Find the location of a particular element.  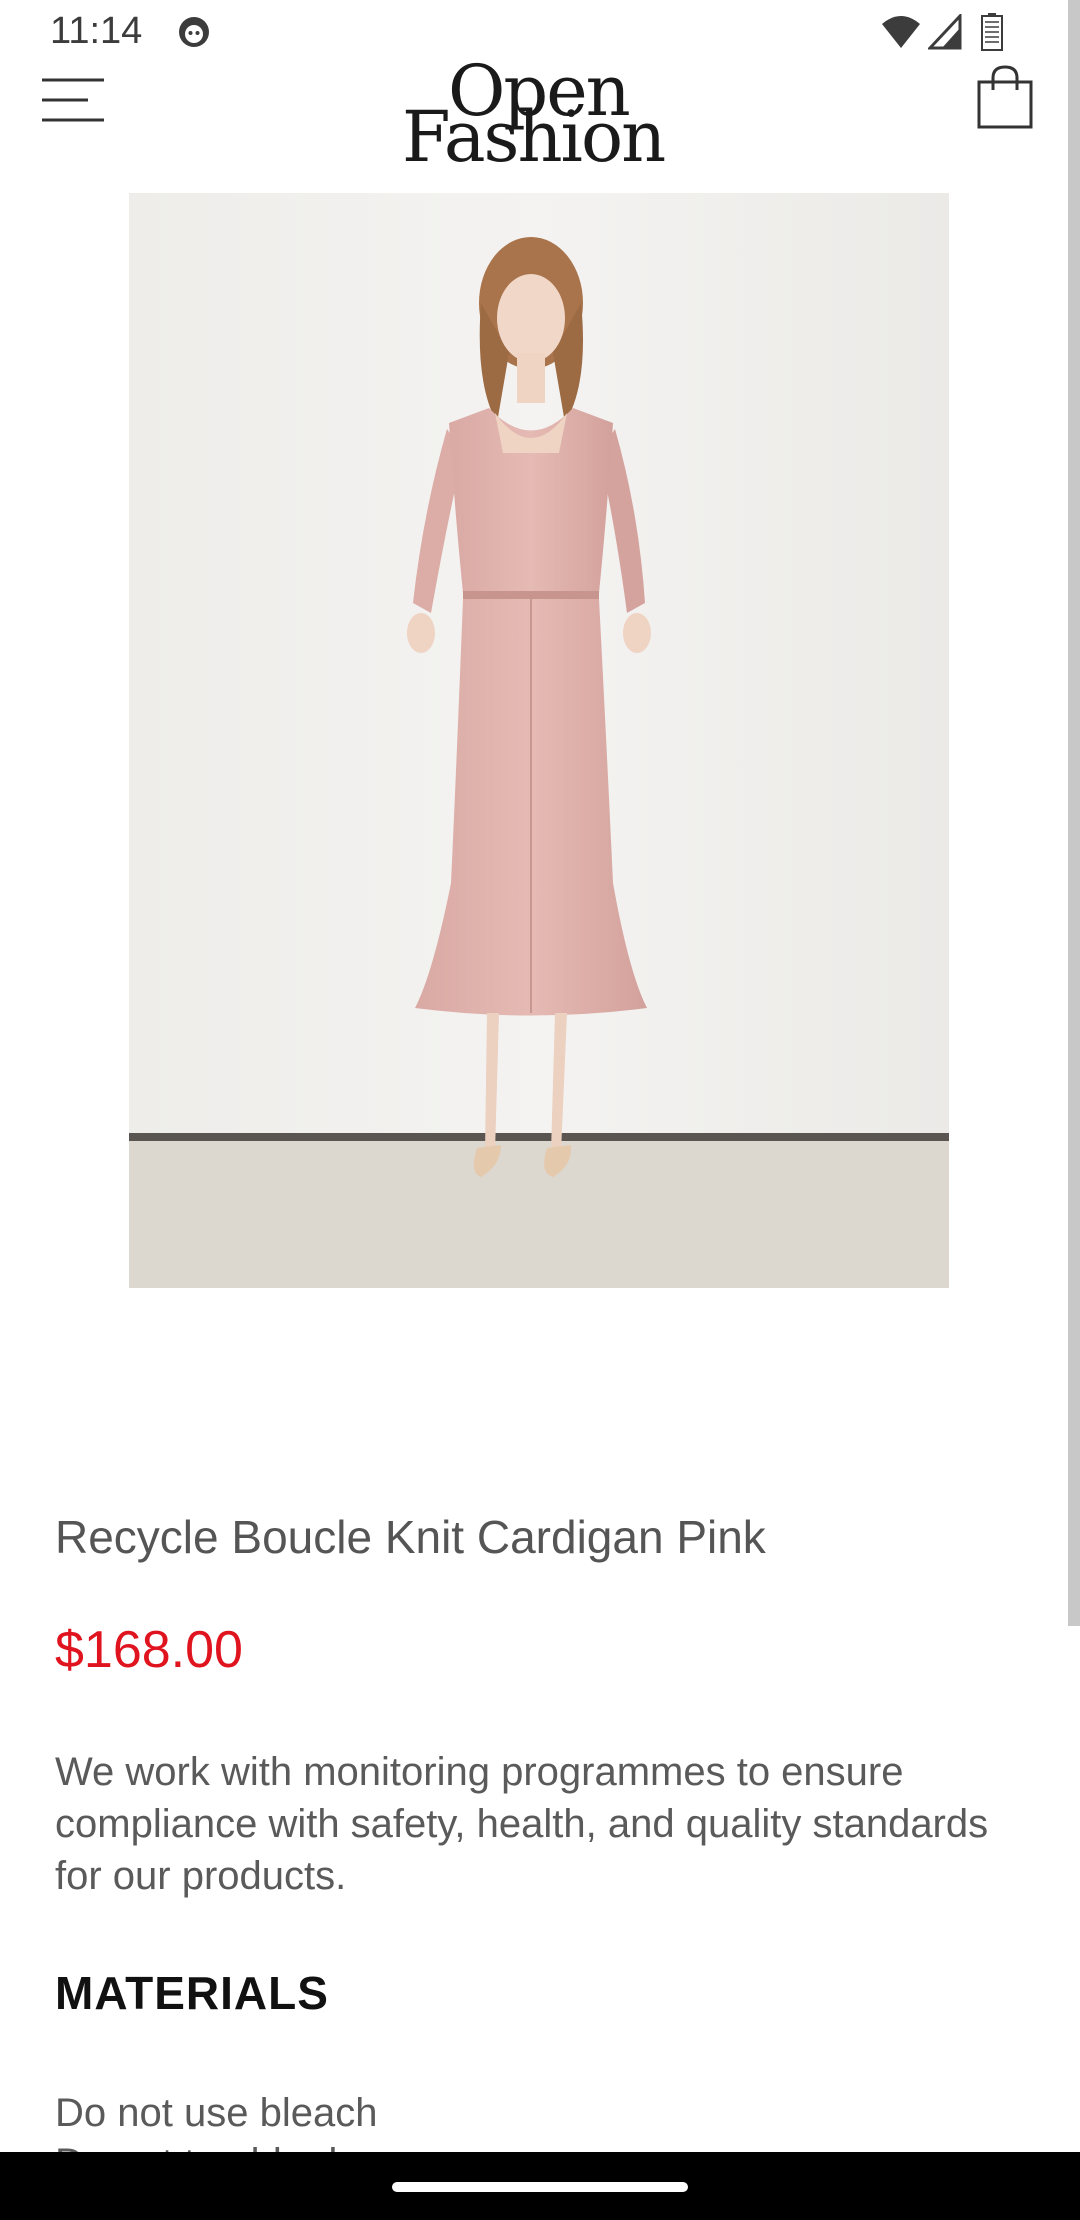

cellular-signal-icon is located at coordinates (945, 32).